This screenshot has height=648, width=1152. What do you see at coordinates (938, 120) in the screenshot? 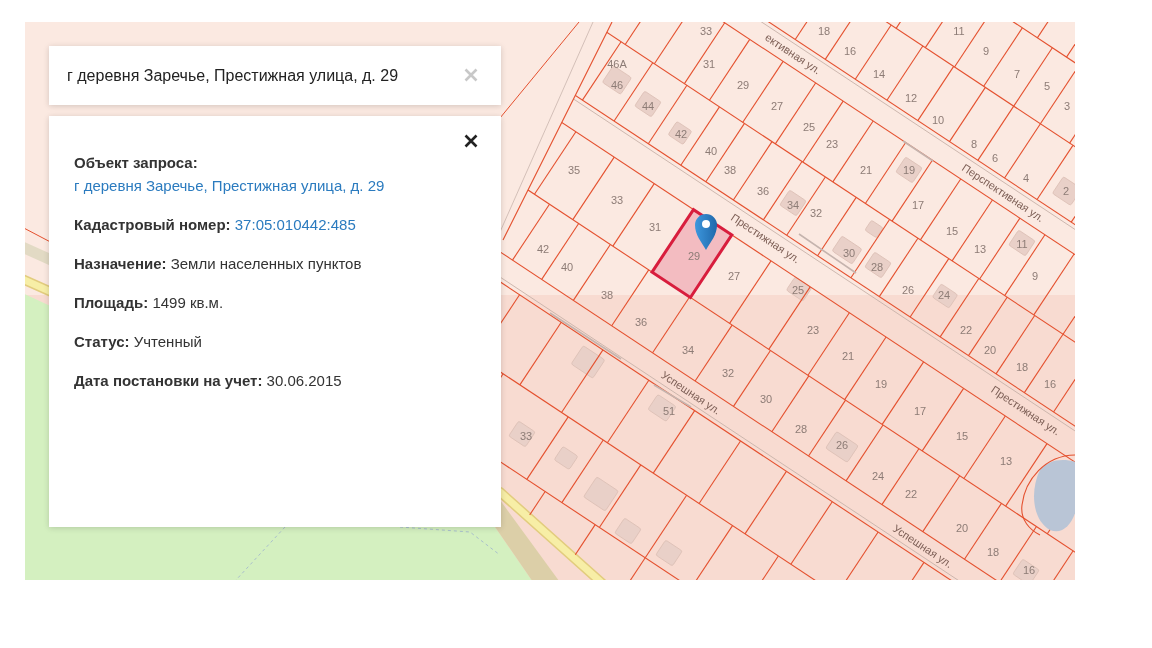
I see `parcel-number: 10` at bounding box center [938, 120].